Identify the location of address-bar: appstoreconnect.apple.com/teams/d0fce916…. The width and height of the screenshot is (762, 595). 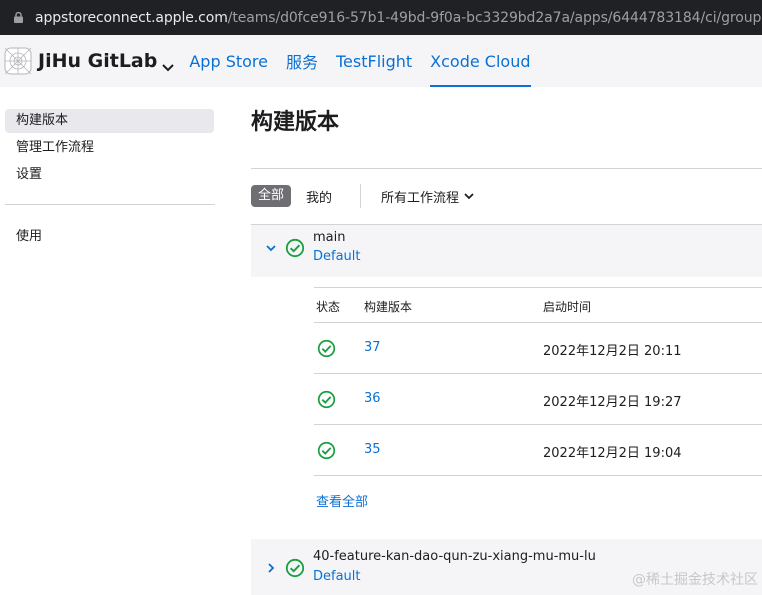
(381, 17).